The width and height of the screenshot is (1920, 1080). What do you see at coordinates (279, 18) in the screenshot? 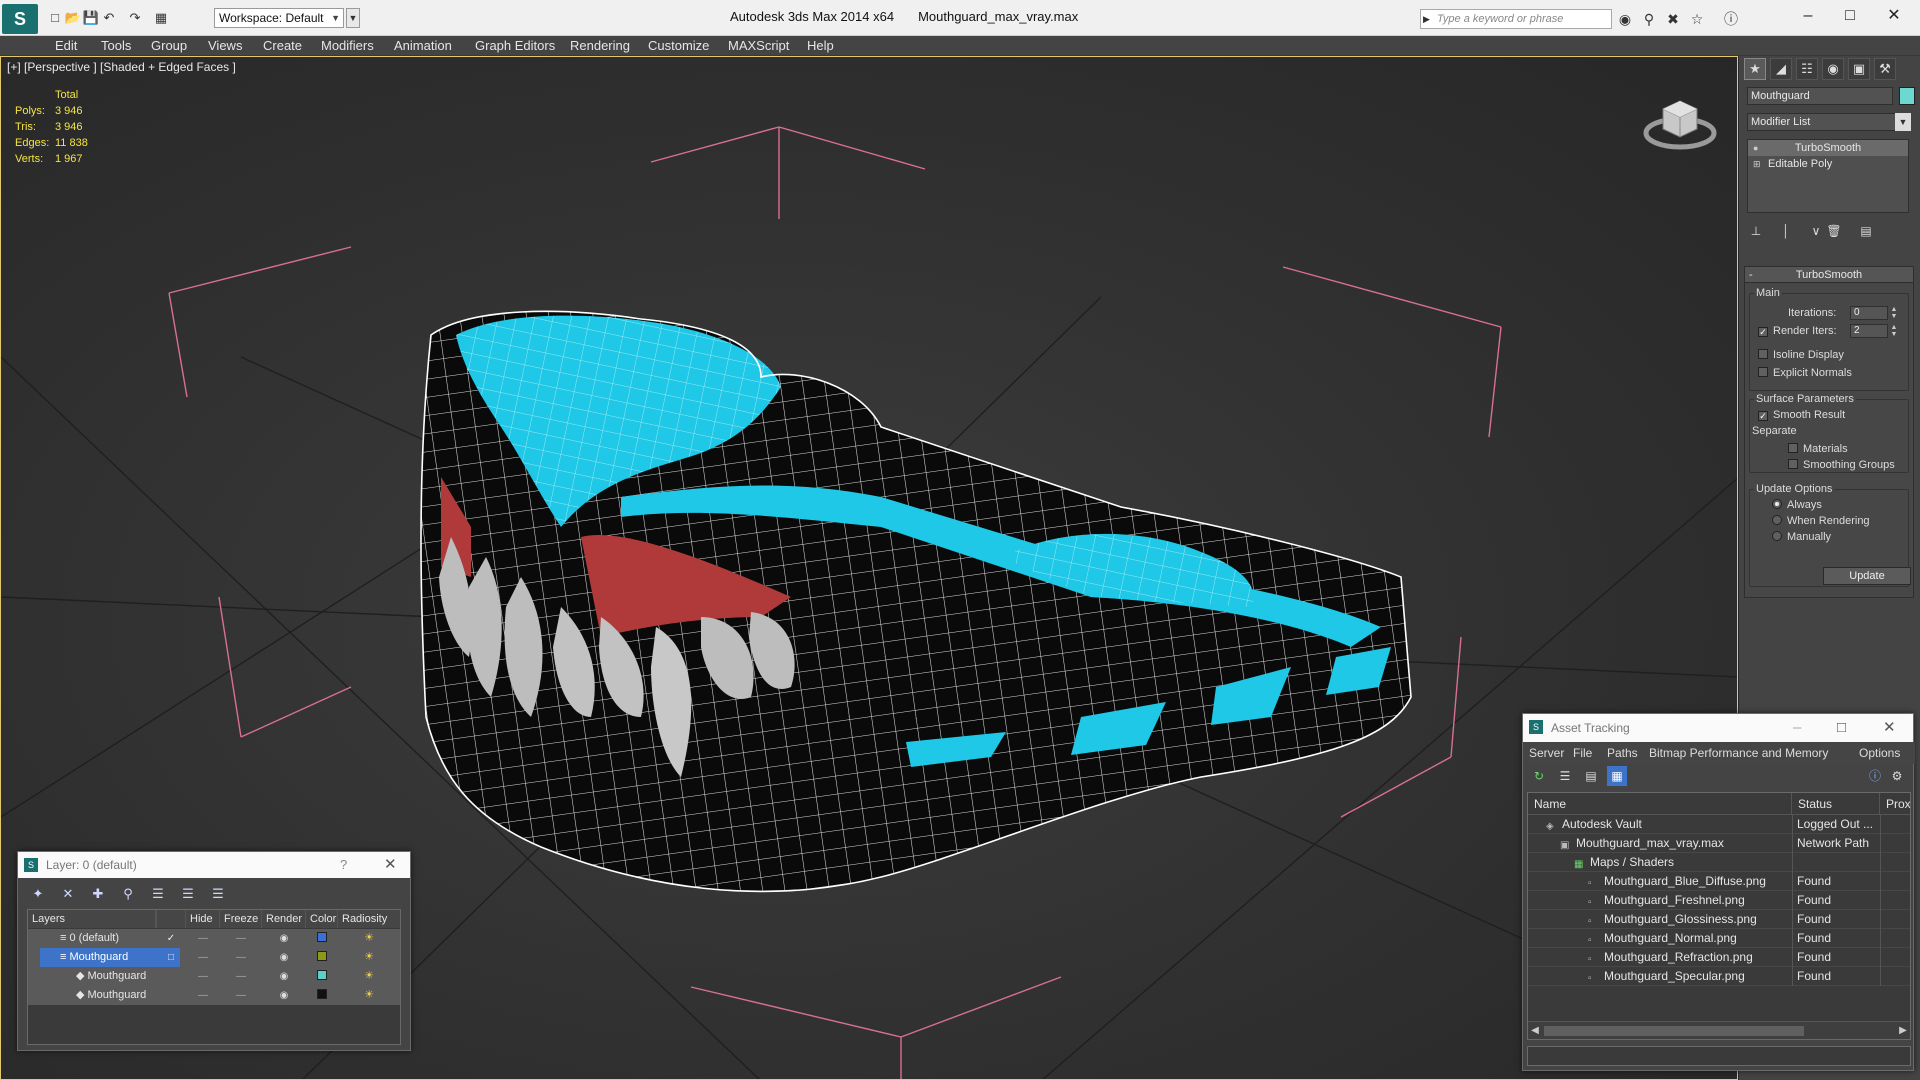
I see `workspace-dropdown: Workspace: Default ▼` at bounding box center [279, 18].